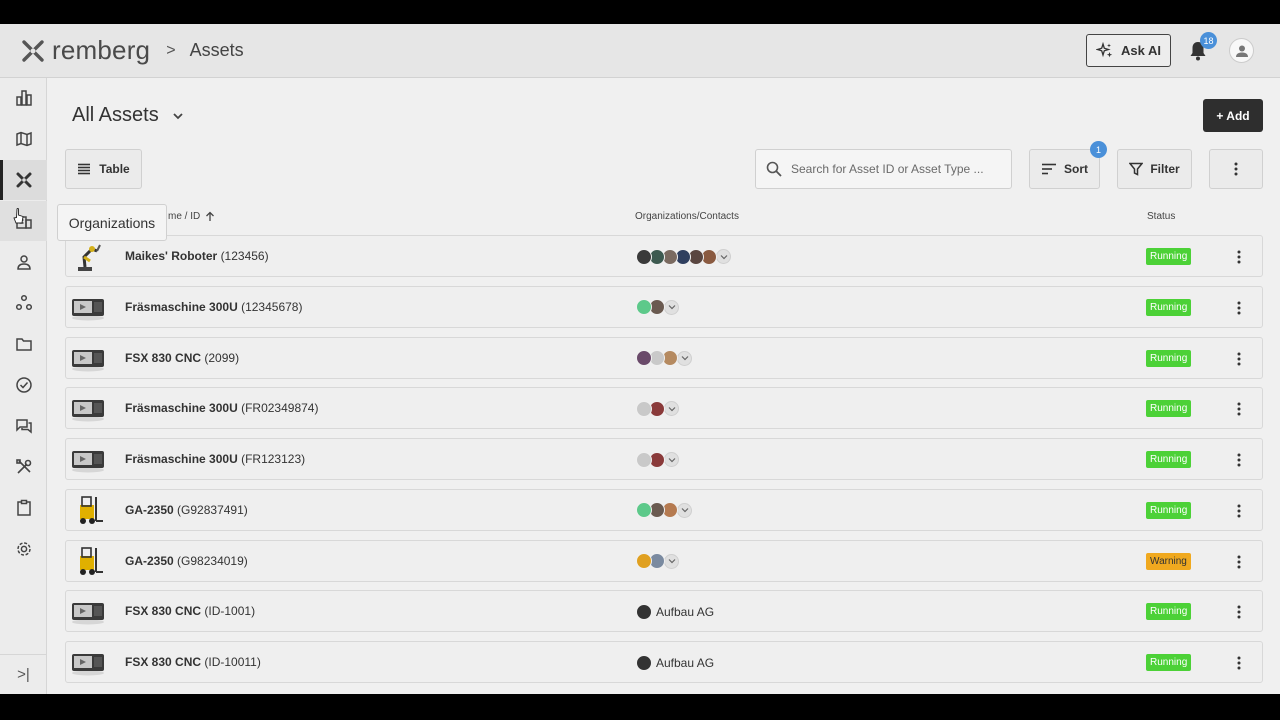 This screenshot has width=1280, height=720. I want to click on asset-name-id: GA-2350 (G98234019), so click(186, 561).